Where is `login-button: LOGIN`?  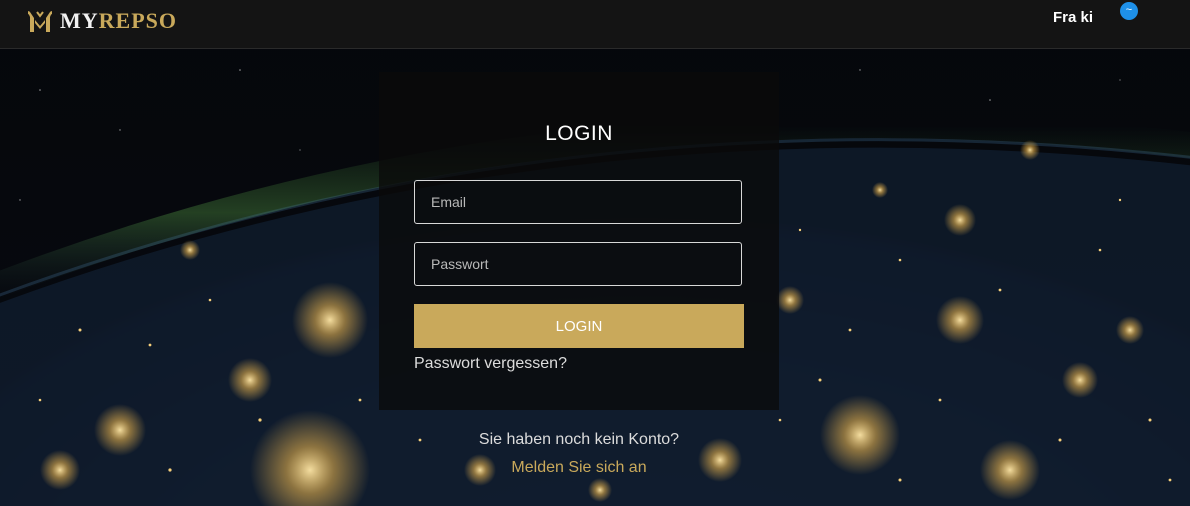 login-button: LOGIN is located at coordinates (579, 326).